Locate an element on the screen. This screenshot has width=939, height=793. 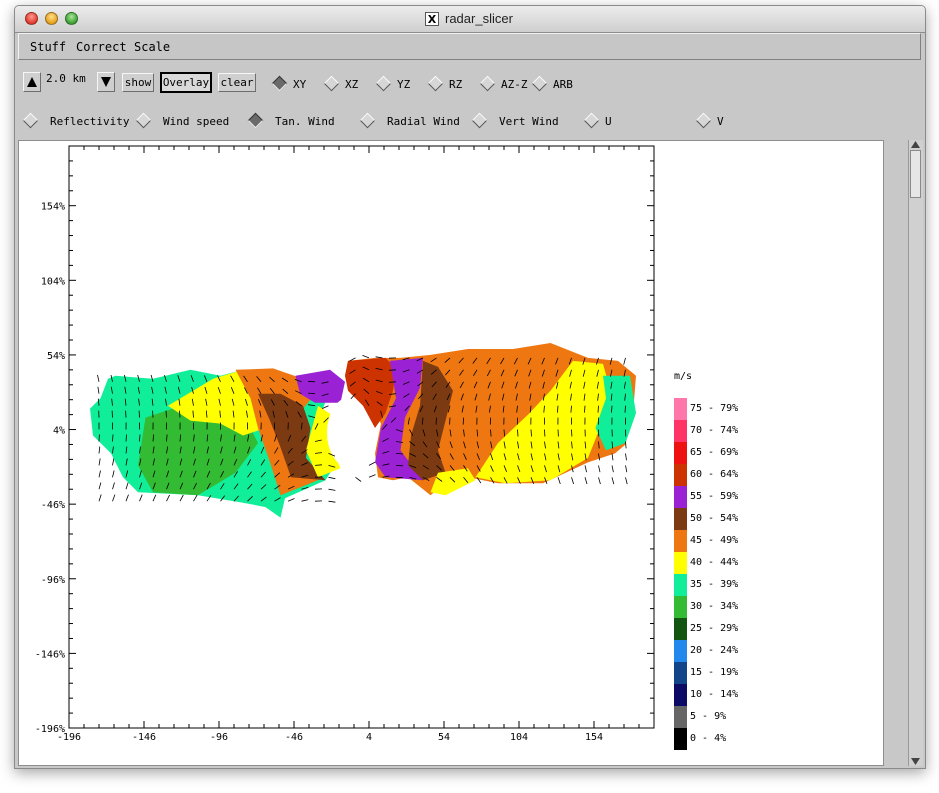
x-tick-label: -146 is located at coordinates (144, 737).